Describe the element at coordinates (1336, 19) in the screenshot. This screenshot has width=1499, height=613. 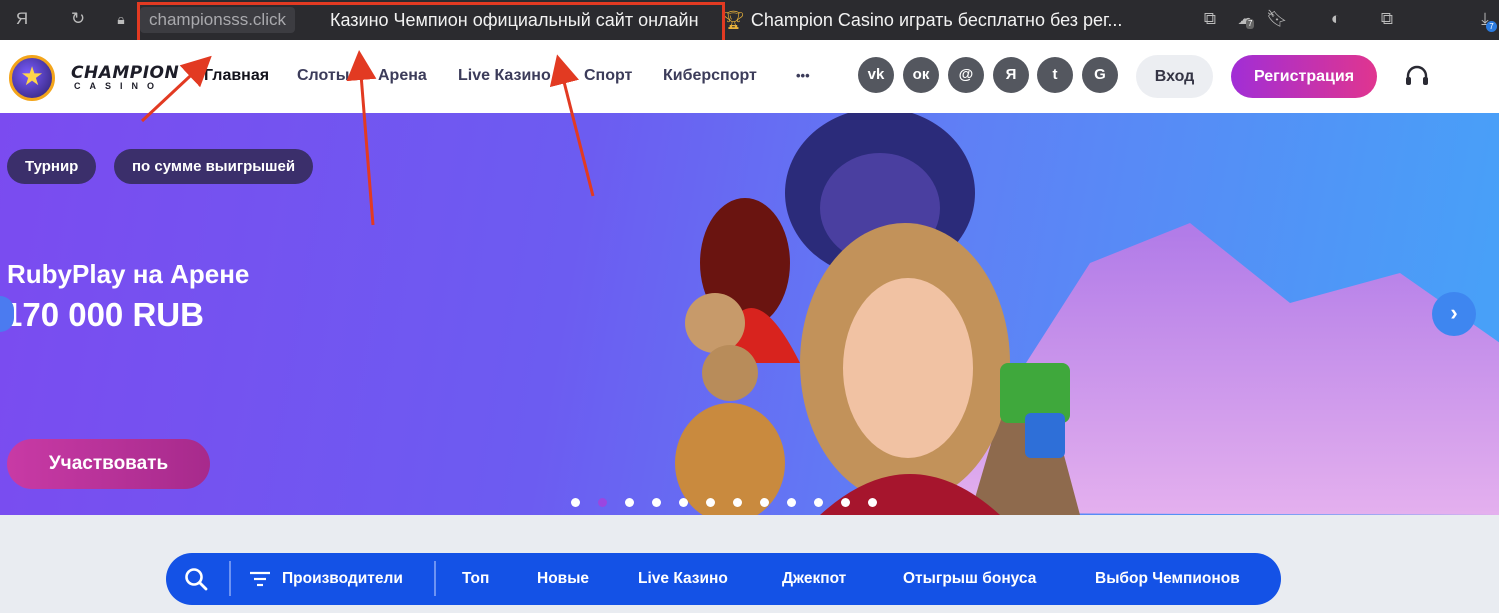
I see `protect-icon: ◐` at that location.